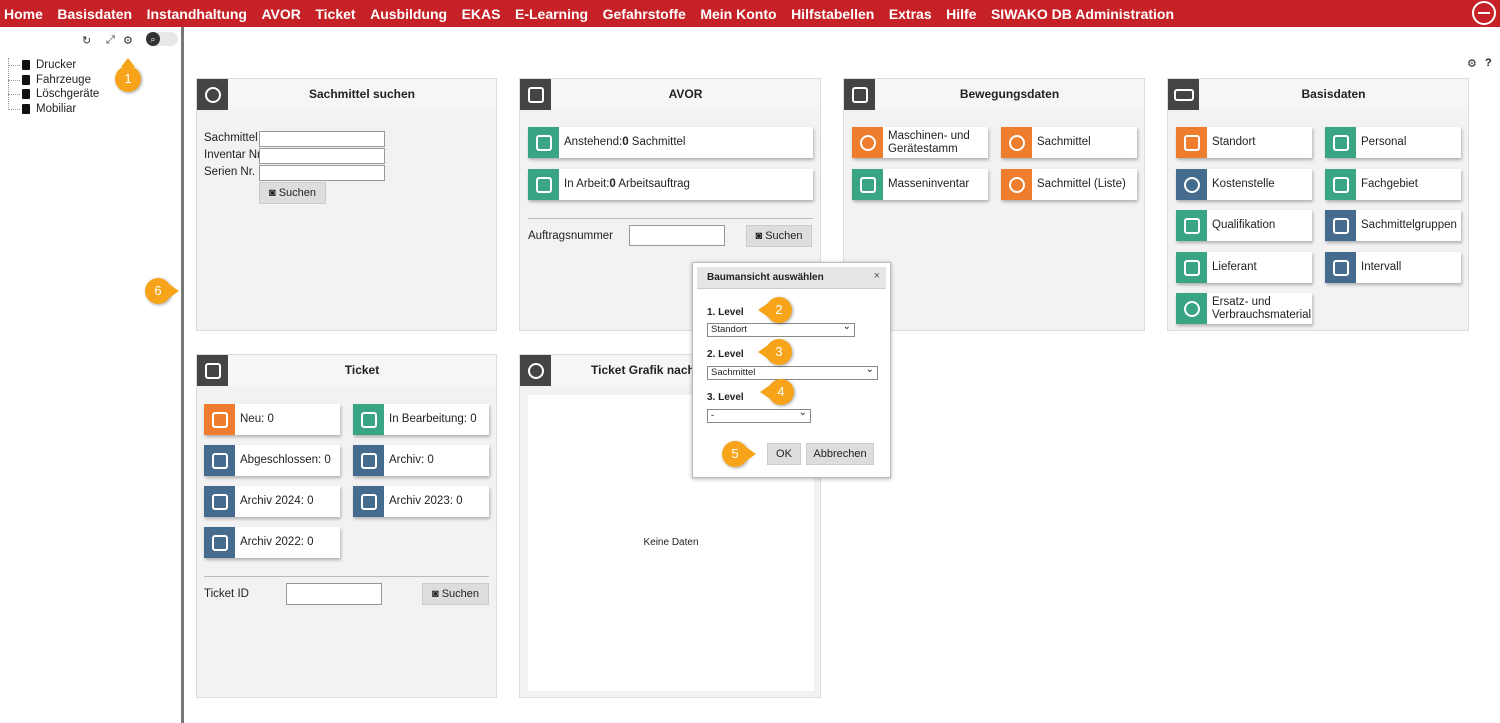 Image resolution: width=1500 pixels, height=723 pixels. I want to click on tile-standort: Standort, so click(1244, 142).